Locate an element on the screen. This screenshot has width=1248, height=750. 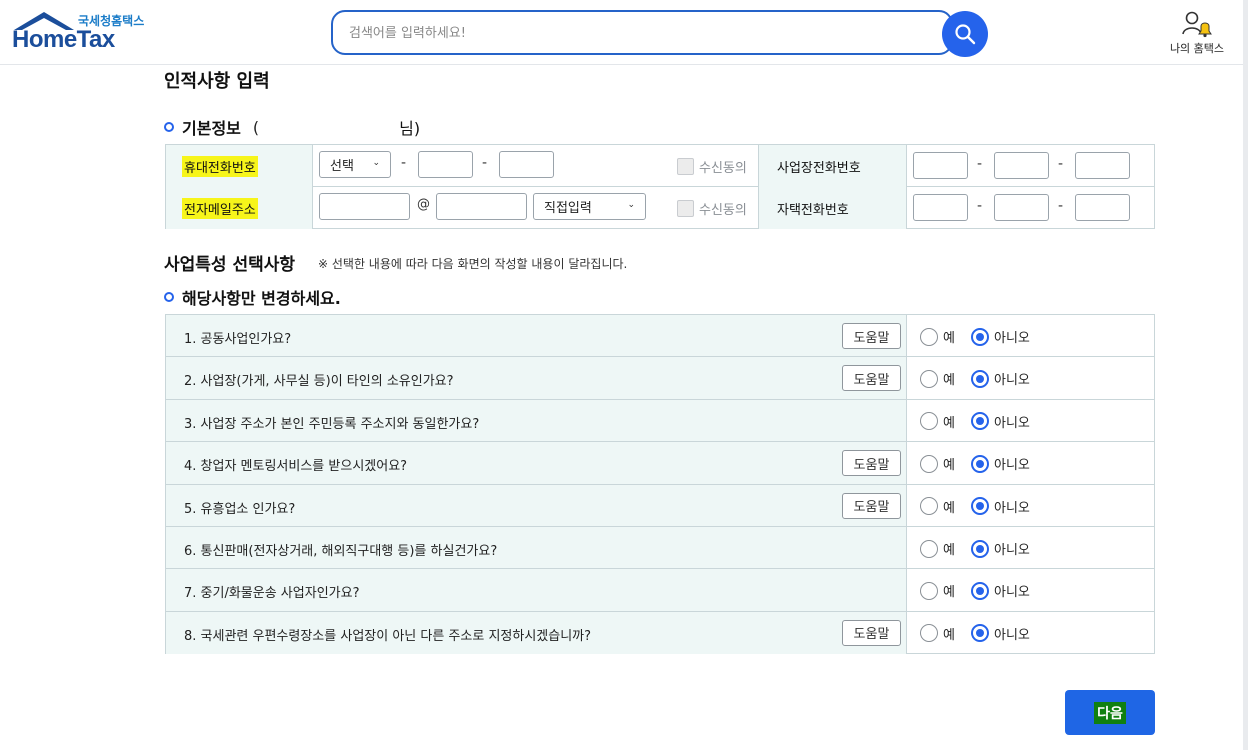
basic-info-title: 기본정보 is located at coordinates (211, 128).